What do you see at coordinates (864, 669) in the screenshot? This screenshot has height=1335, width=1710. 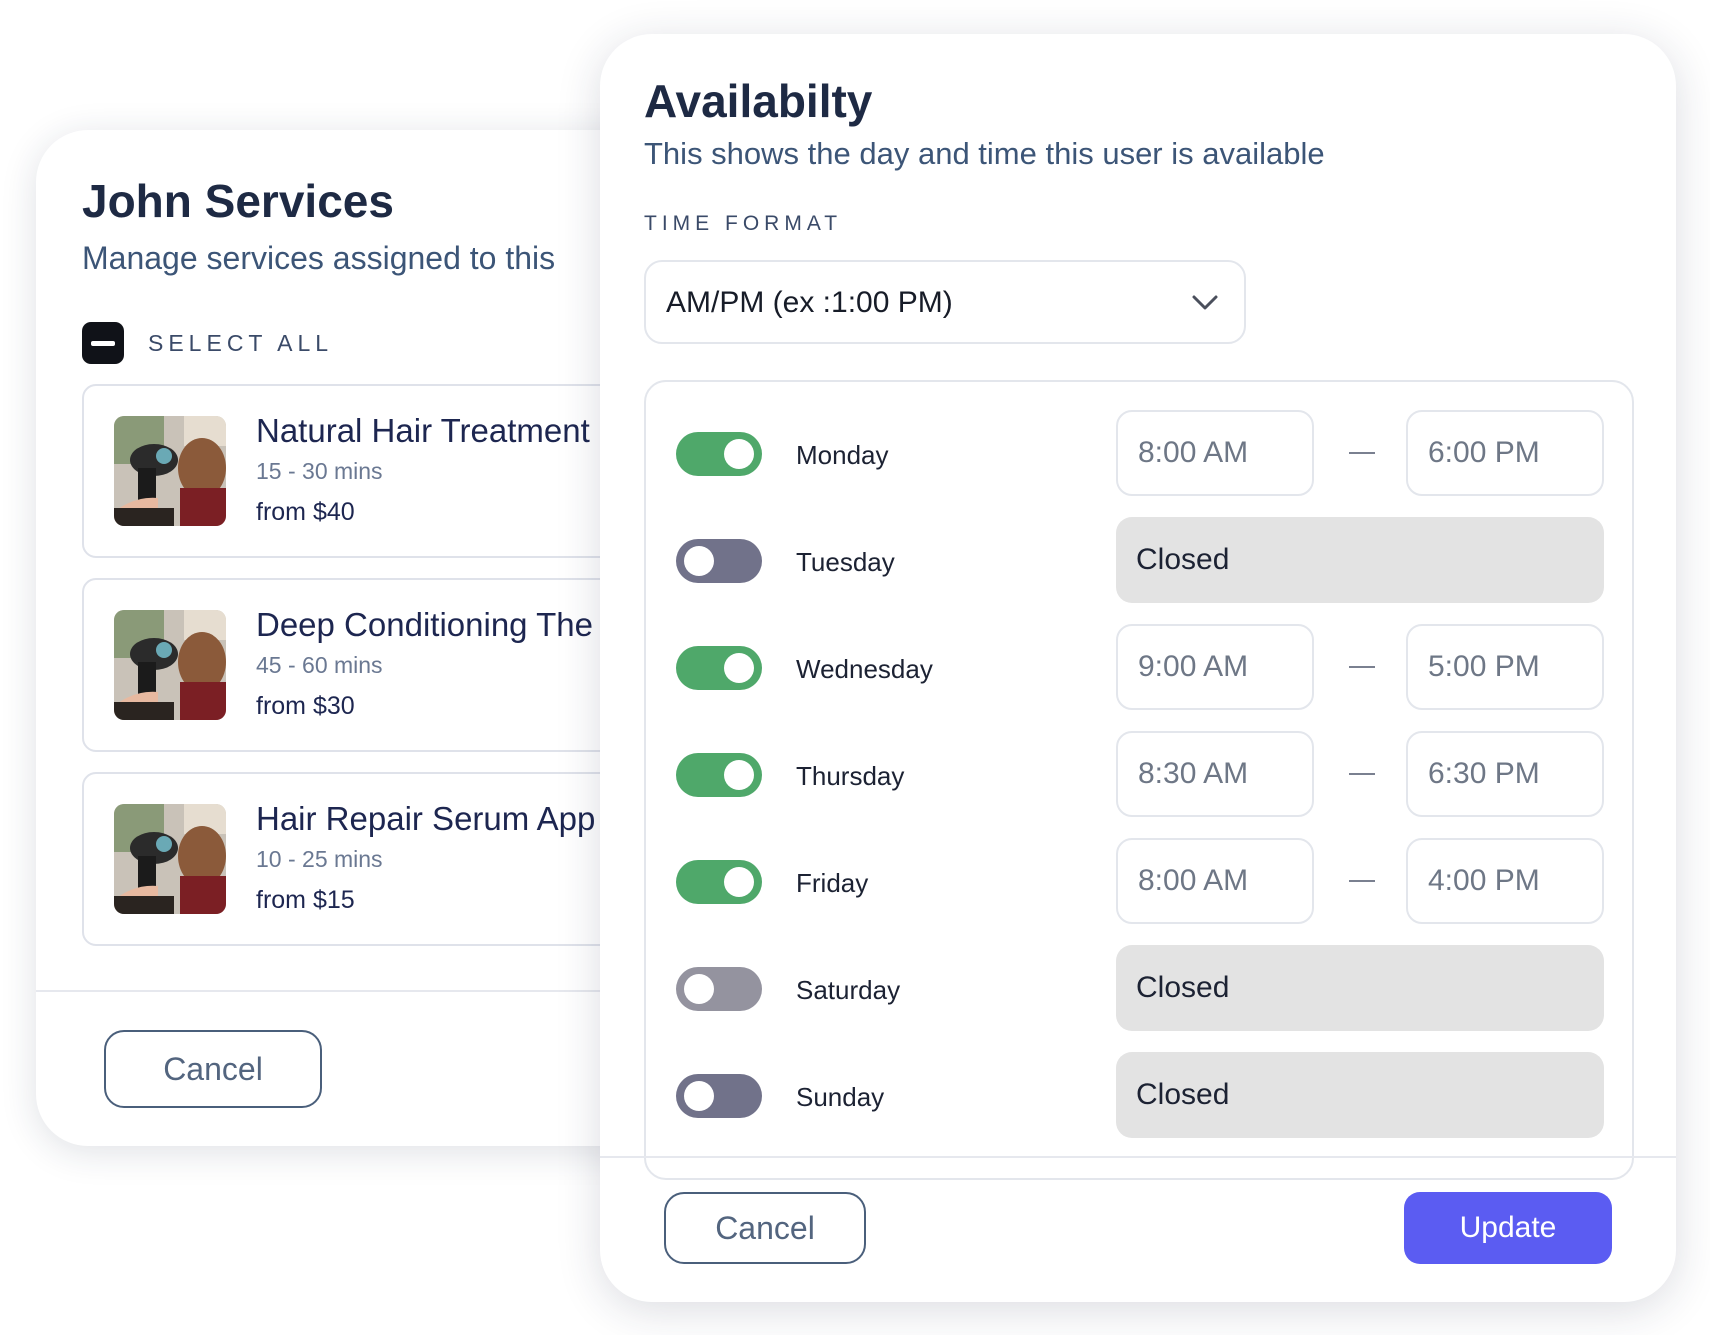 I see `day-name: Wednesday` at bounding box center [864, 669].